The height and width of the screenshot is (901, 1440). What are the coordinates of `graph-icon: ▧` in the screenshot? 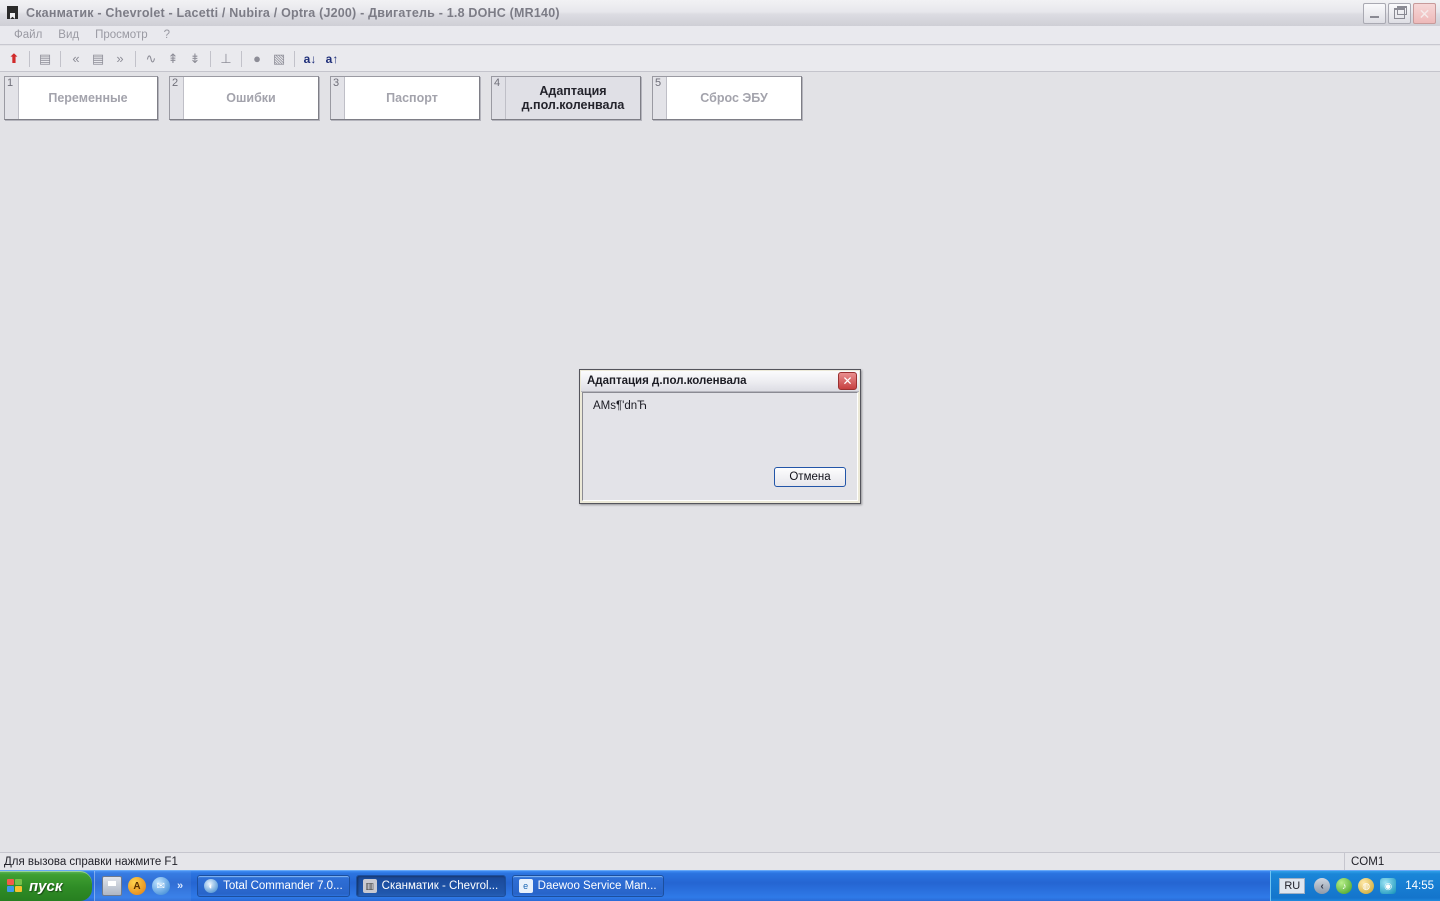 It's located at (279, 59).